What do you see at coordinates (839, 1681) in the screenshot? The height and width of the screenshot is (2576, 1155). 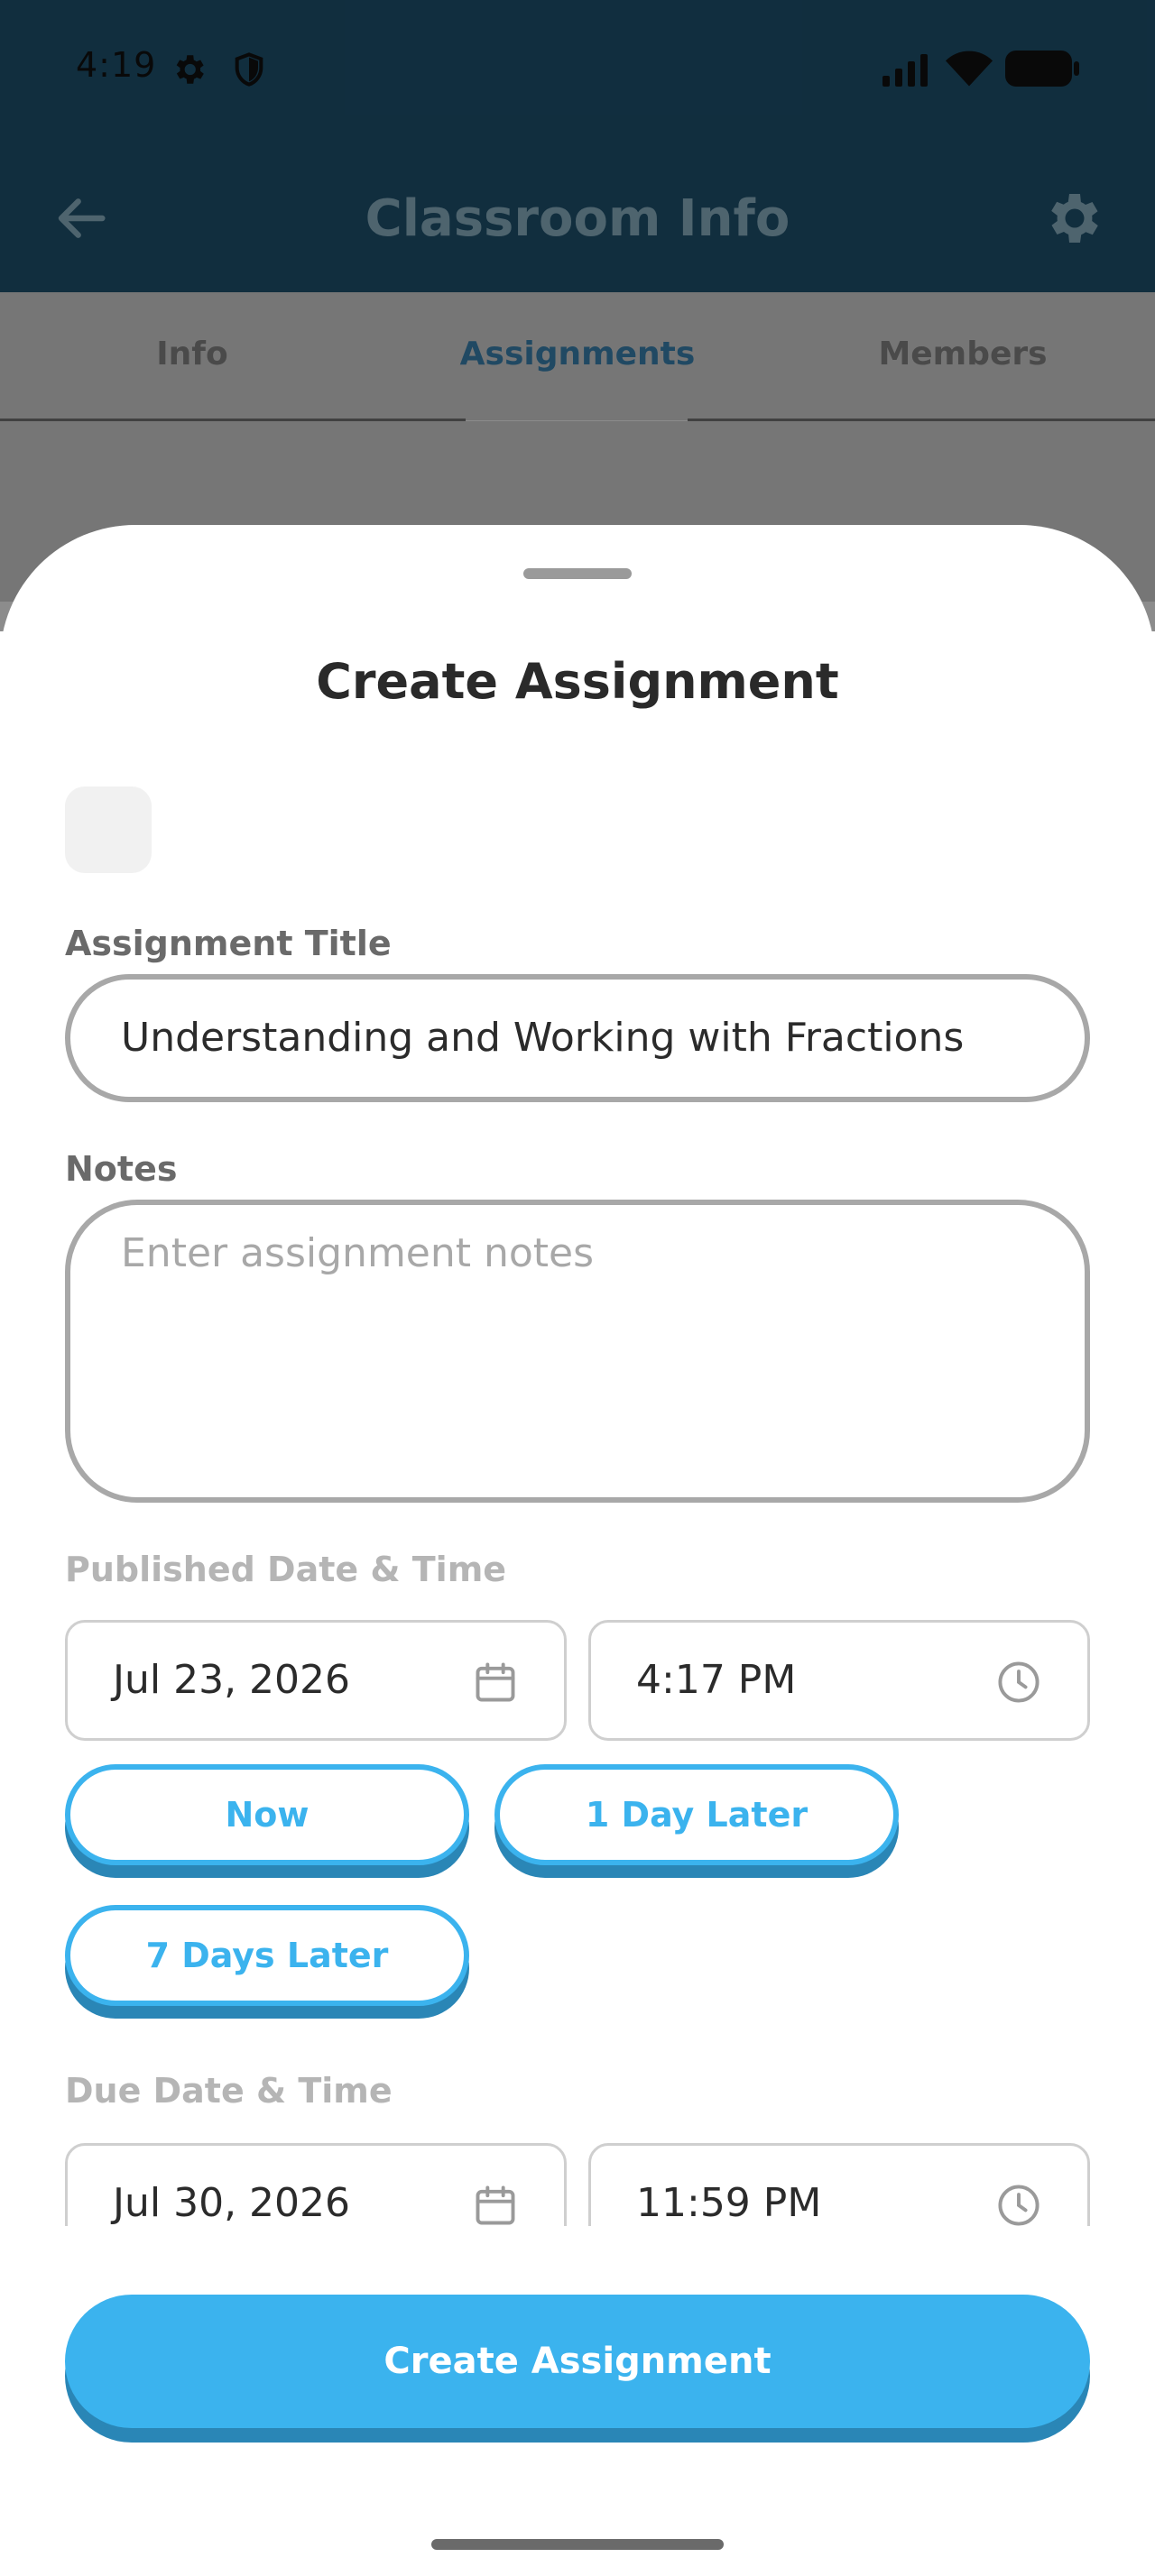 I see `published-time-picker: 4:17 PM` at bounding box center [839, 1681].